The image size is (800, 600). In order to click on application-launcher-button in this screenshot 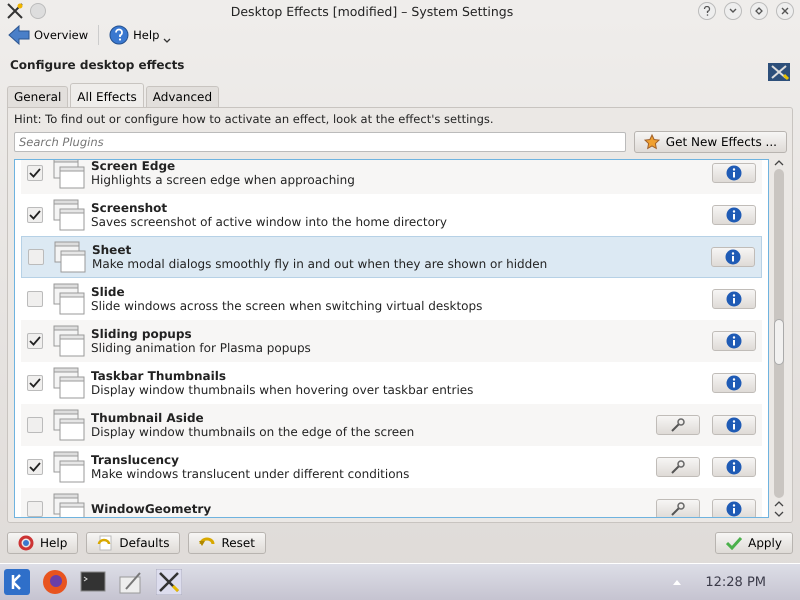, I will do `click(17, 582)`.